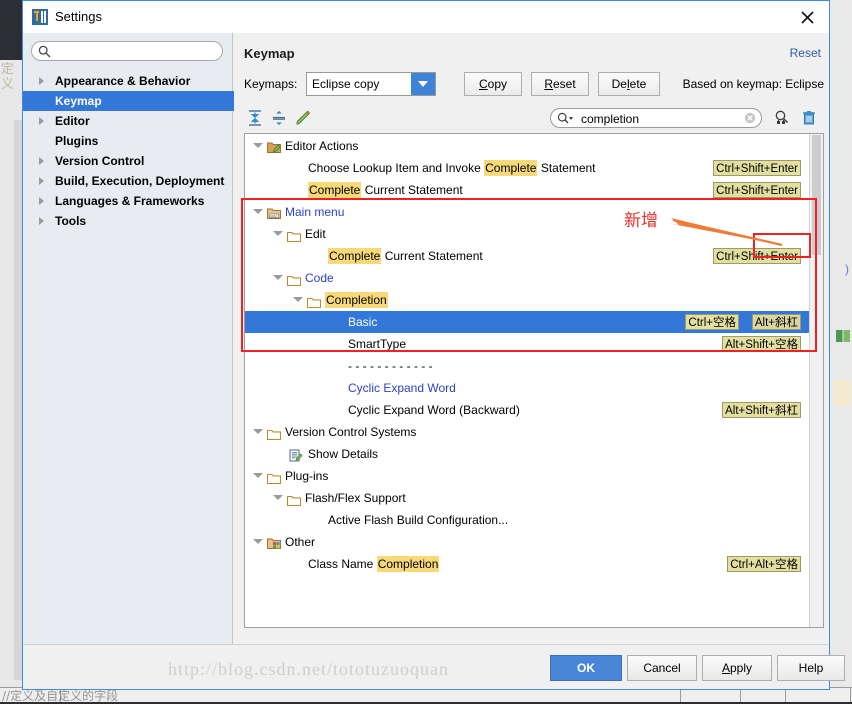 The height and width of the screenshot is (704, 852). What do you see at coordinates (566, 120) in the screenshot?
I see `search-dropdown-icon` at bounding box center [566, 120].